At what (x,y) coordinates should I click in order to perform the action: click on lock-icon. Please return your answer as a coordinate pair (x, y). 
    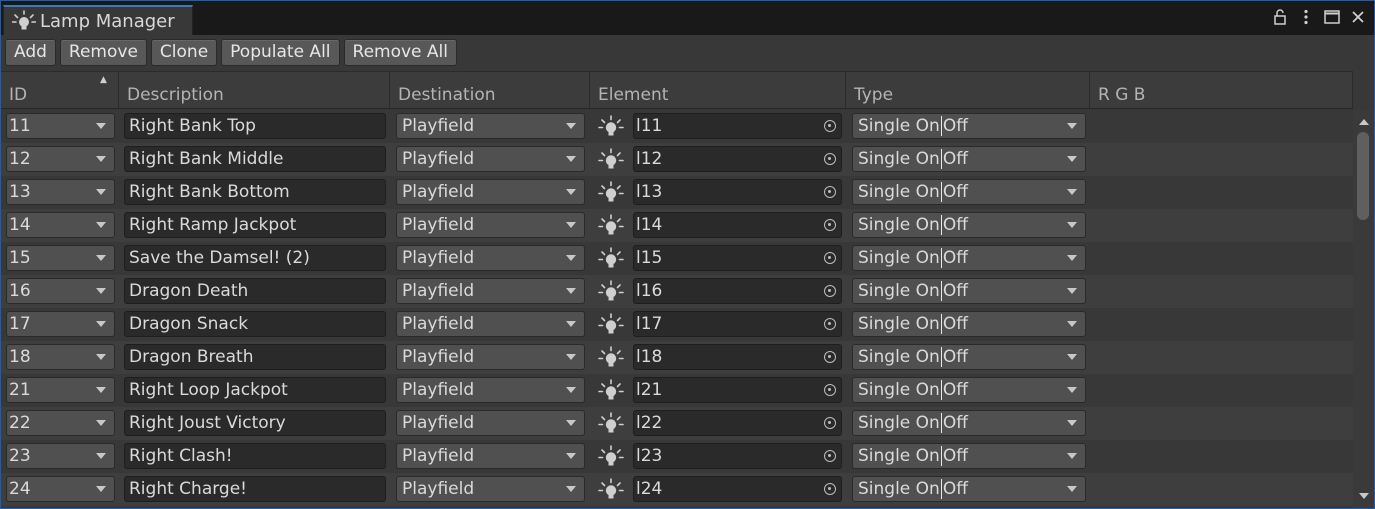
    Looking at the image, I should click on (1280, 17).